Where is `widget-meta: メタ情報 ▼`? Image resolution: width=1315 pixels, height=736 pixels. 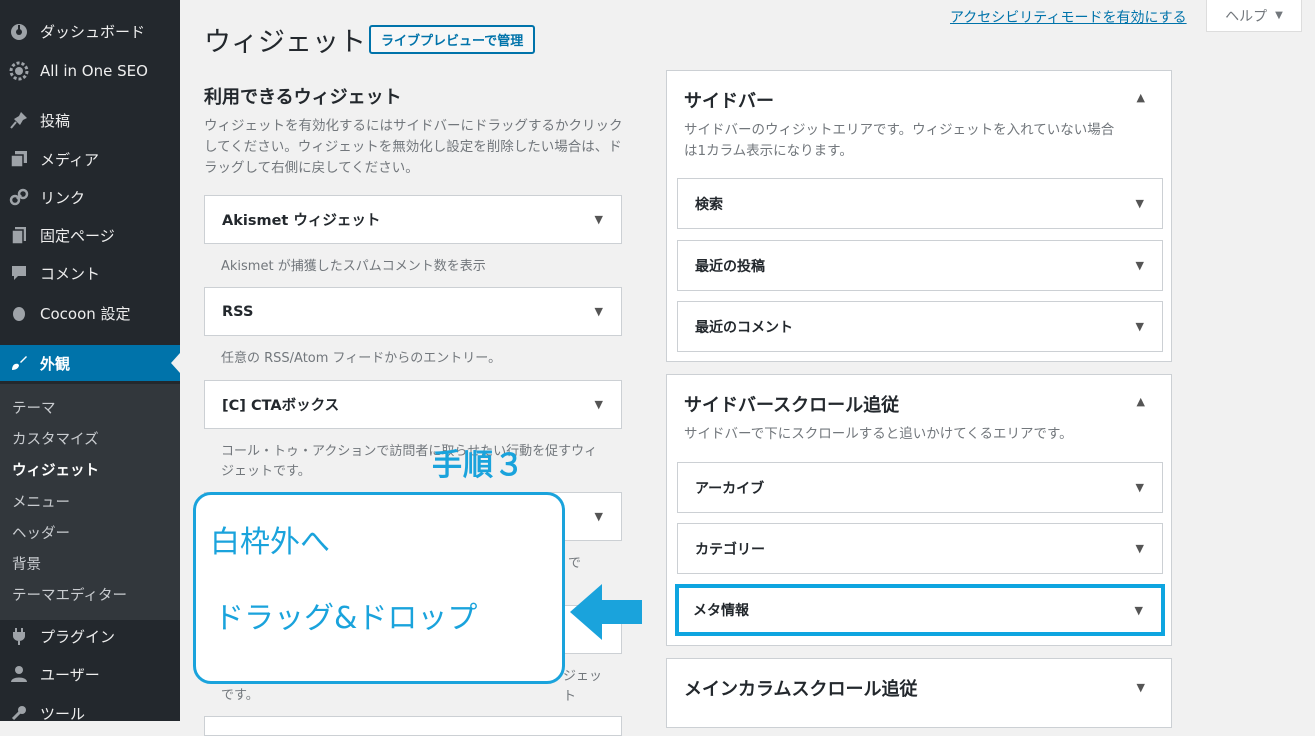 widget-meta: メタ情報 ▼ is located at coordinates (920, 610).